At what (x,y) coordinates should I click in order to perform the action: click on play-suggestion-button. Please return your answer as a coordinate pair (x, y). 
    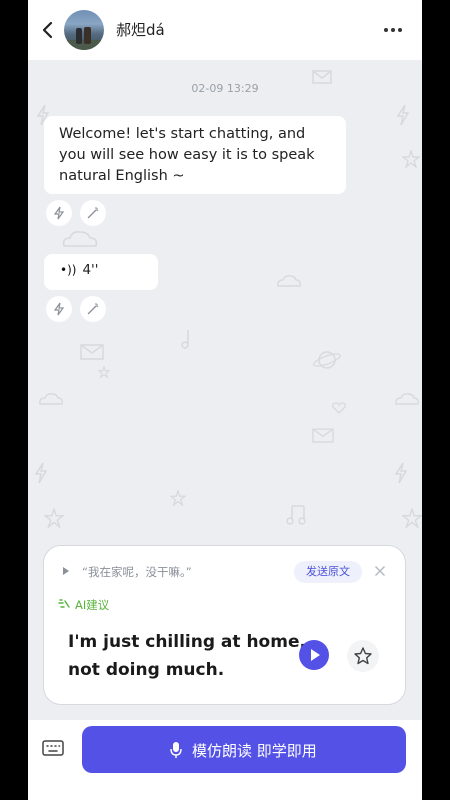
    Looking at the image, I should click on (314, 655).